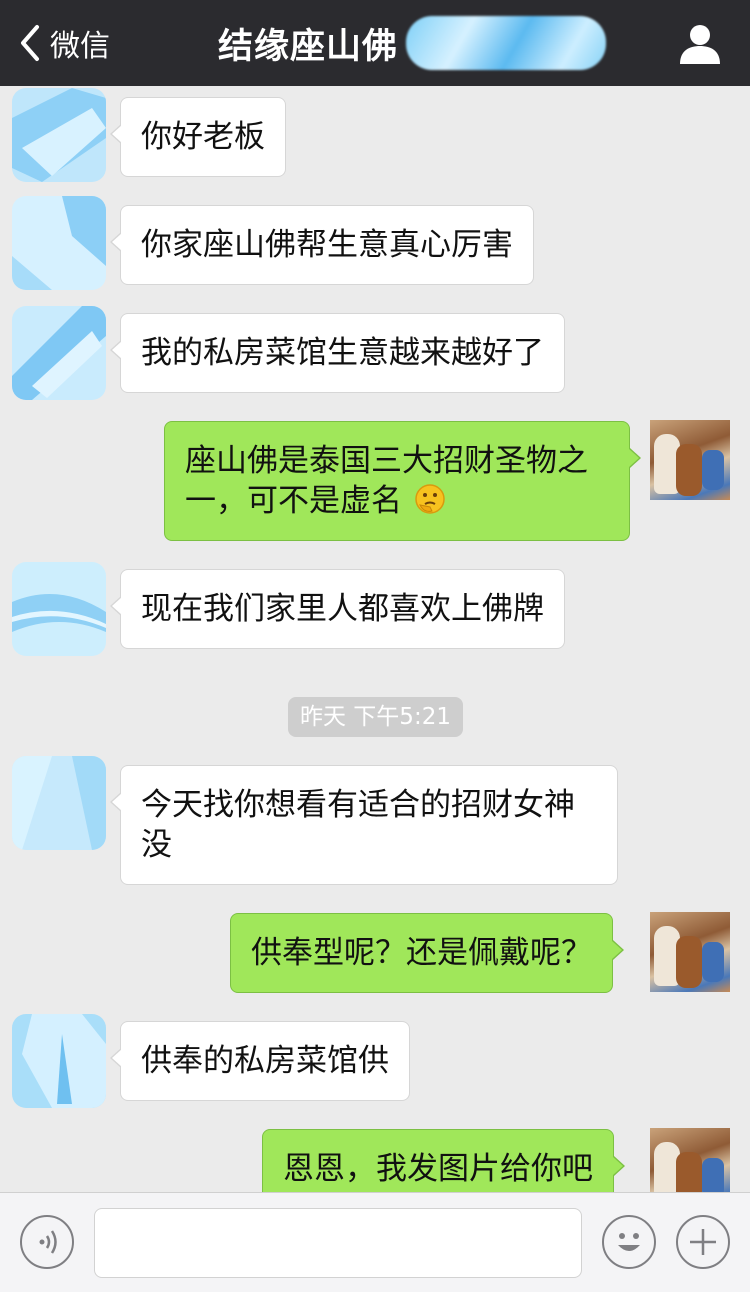 The width and height of the screenshot is (750, 1292). I want to click on received-message: 供奉的私房菜馆供, so click(260, 1061).